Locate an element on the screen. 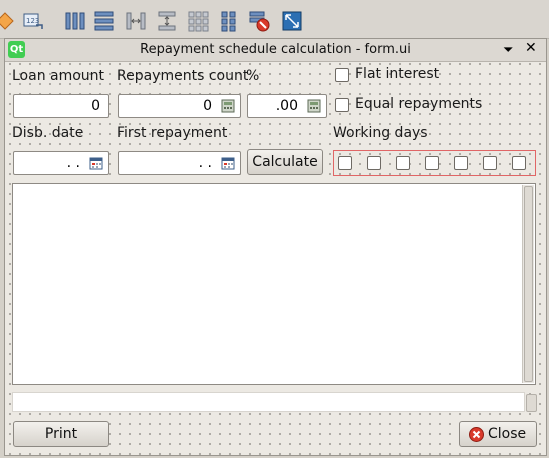  layout-form-icon is located at coordinates (229, 21).